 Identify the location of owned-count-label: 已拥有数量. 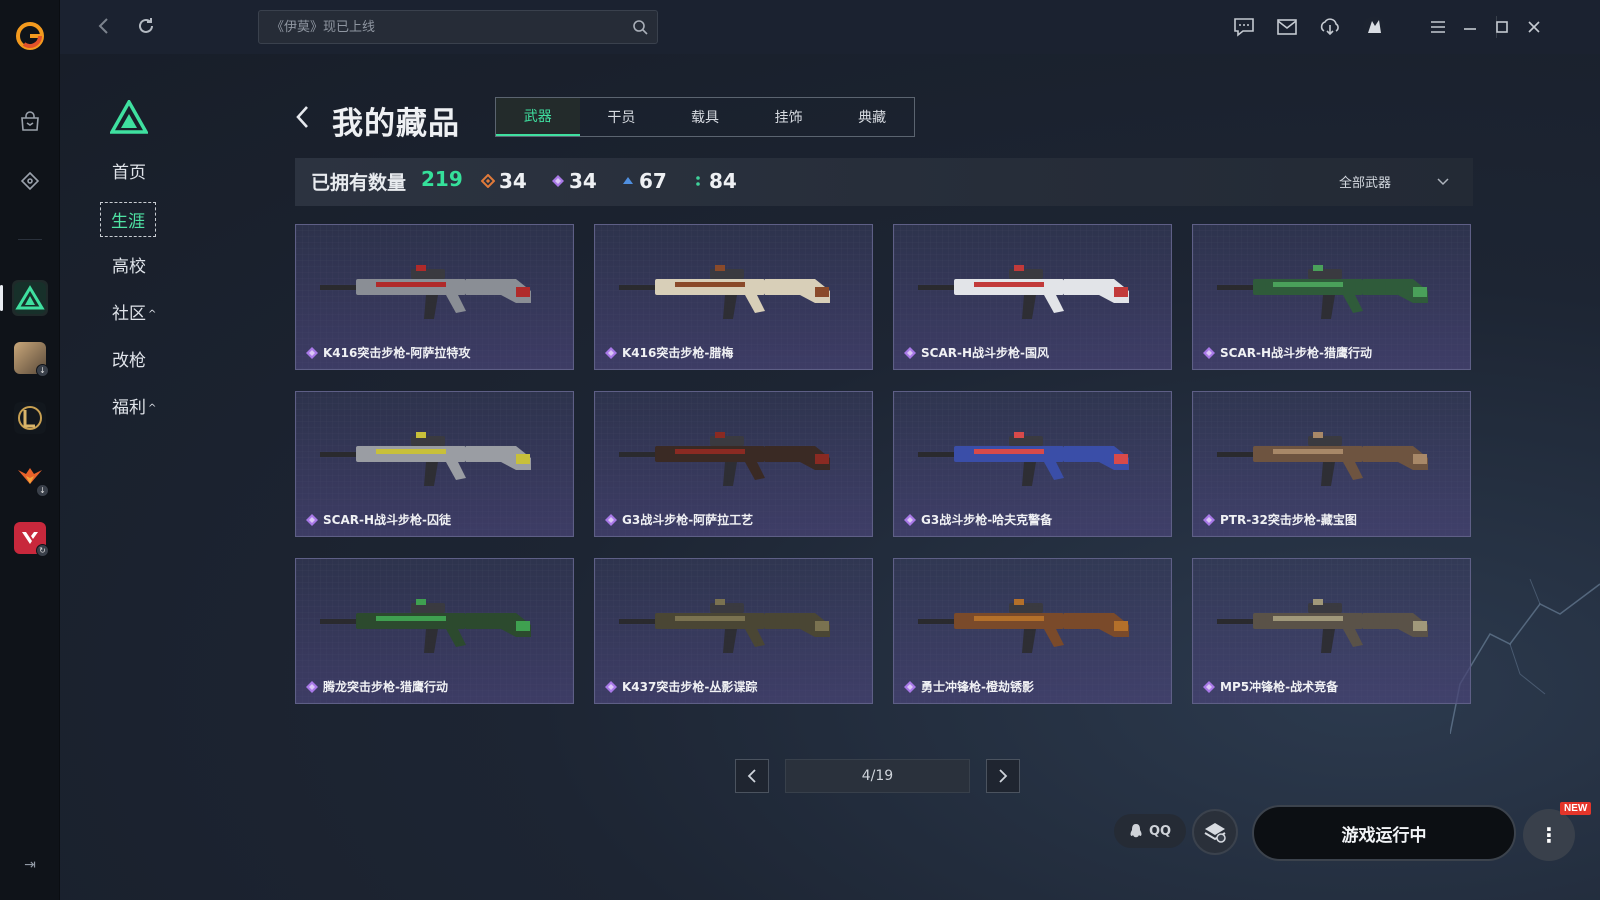
(359, 183).